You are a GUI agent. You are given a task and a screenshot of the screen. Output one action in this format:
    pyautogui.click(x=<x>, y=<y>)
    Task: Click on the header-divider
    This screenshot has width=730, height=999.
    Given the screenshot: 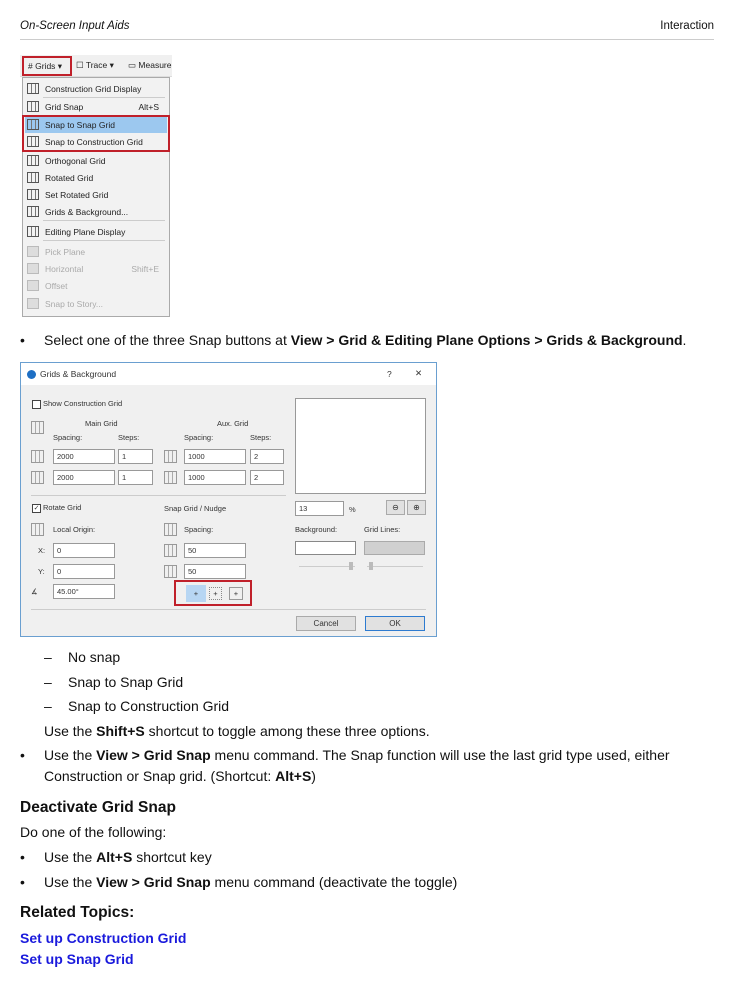 What is the action you would take?
    pyautogui.click(x=367, y=39)
    